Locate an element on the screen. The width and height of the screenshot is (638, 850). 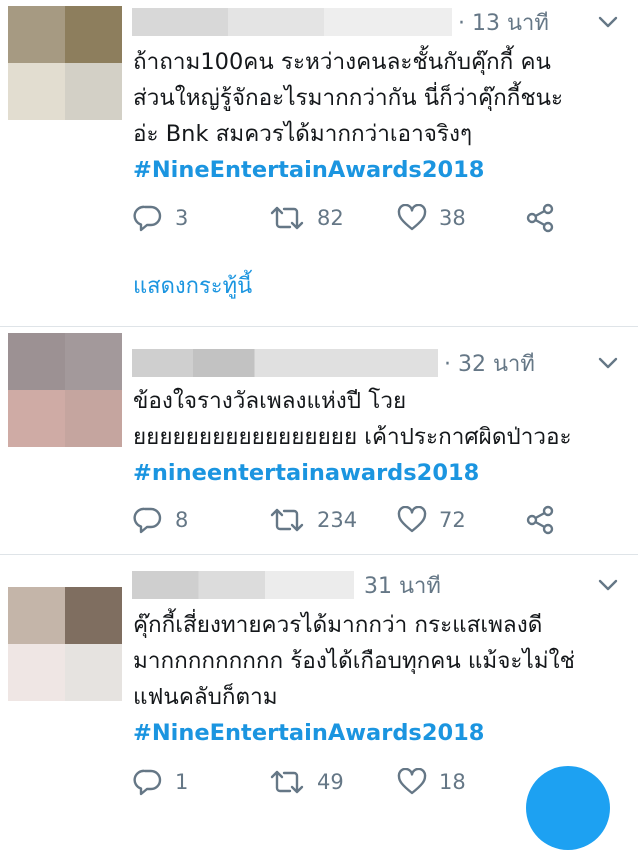
tweet-timestamp: · 32 นาที is located at coordinates (489, 363).